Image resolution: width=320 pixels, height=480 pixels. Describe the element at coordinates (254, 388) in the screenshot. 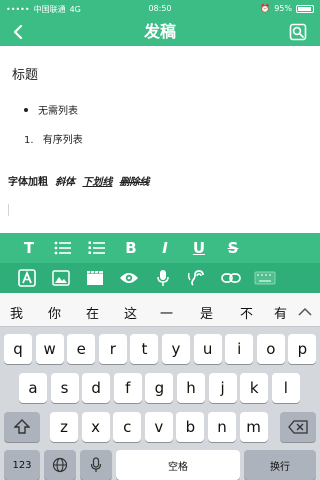

I see `key-k: k` at that location.